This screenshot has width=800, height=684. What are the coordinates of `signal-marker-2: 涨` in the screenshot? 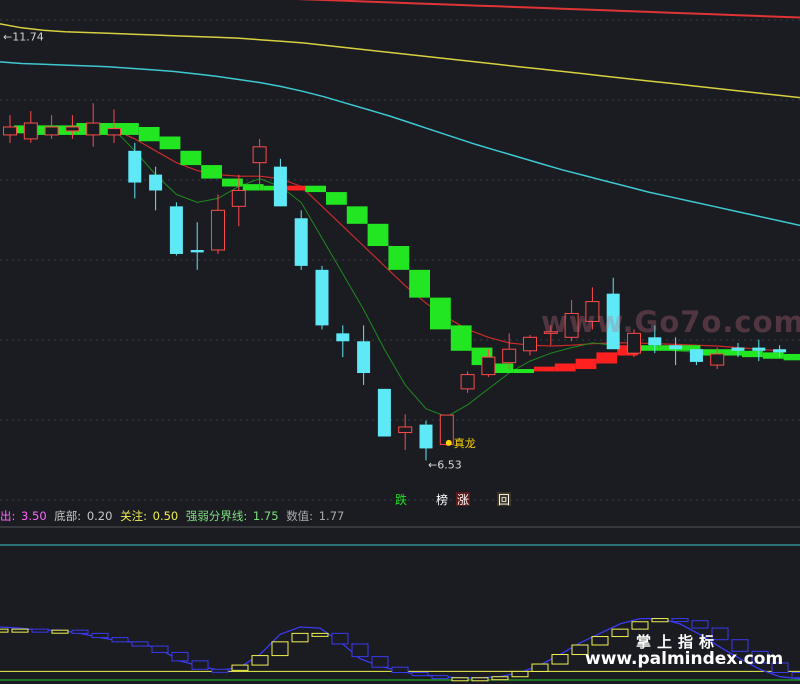 It's located at (463, 499).